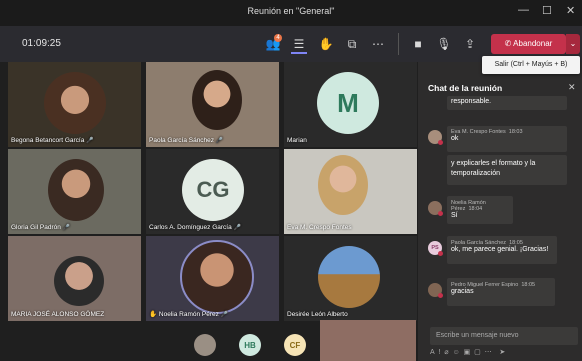  I want to click on toolbar-divider, so click(398, 44).